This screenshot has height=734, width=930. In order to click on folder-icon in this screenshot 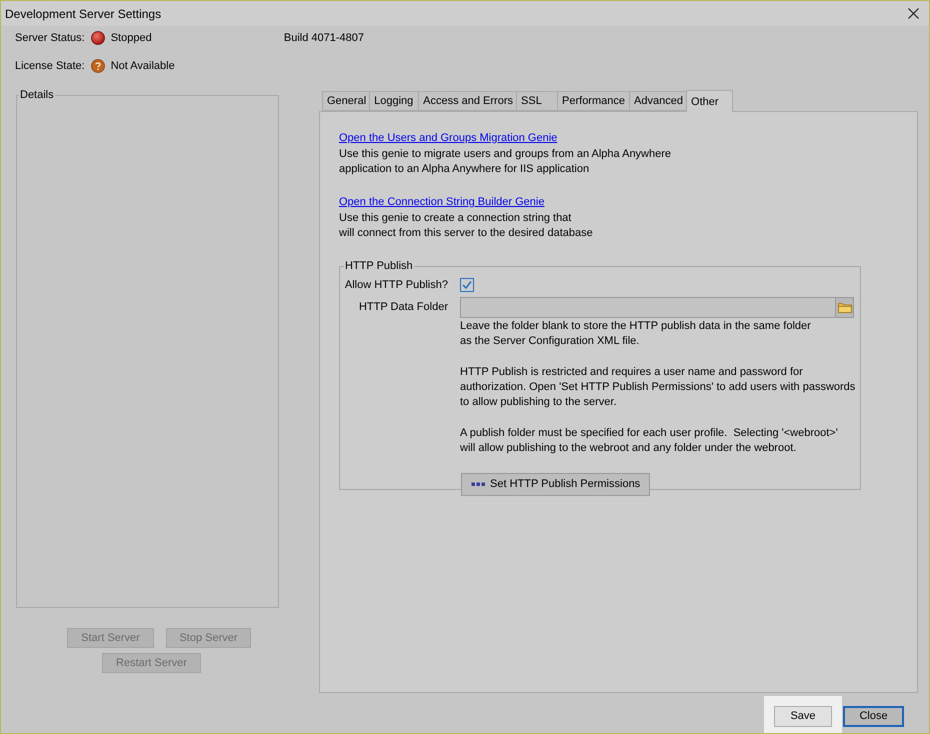, I will do `click(845, 307)`.